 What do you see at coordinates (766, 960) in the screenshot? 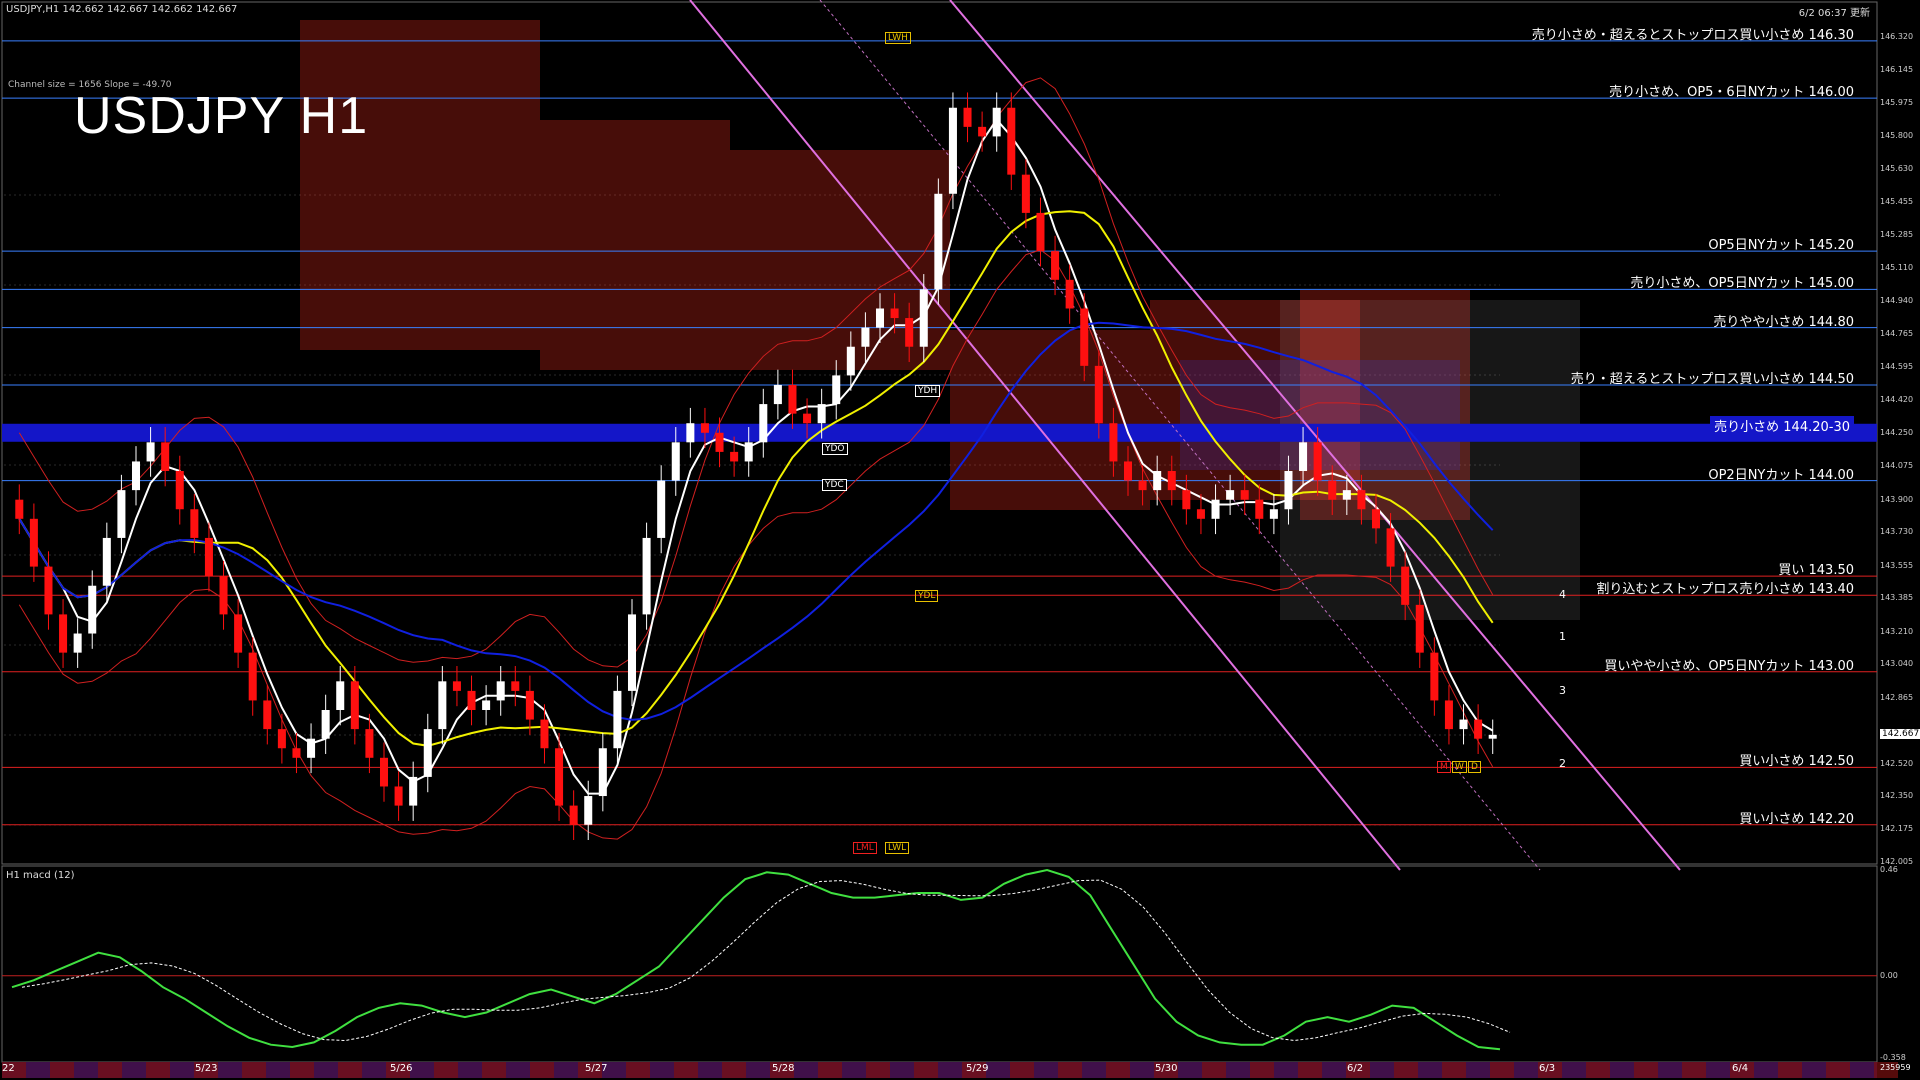
I see `signal-line` at bounding box center [766, 960].